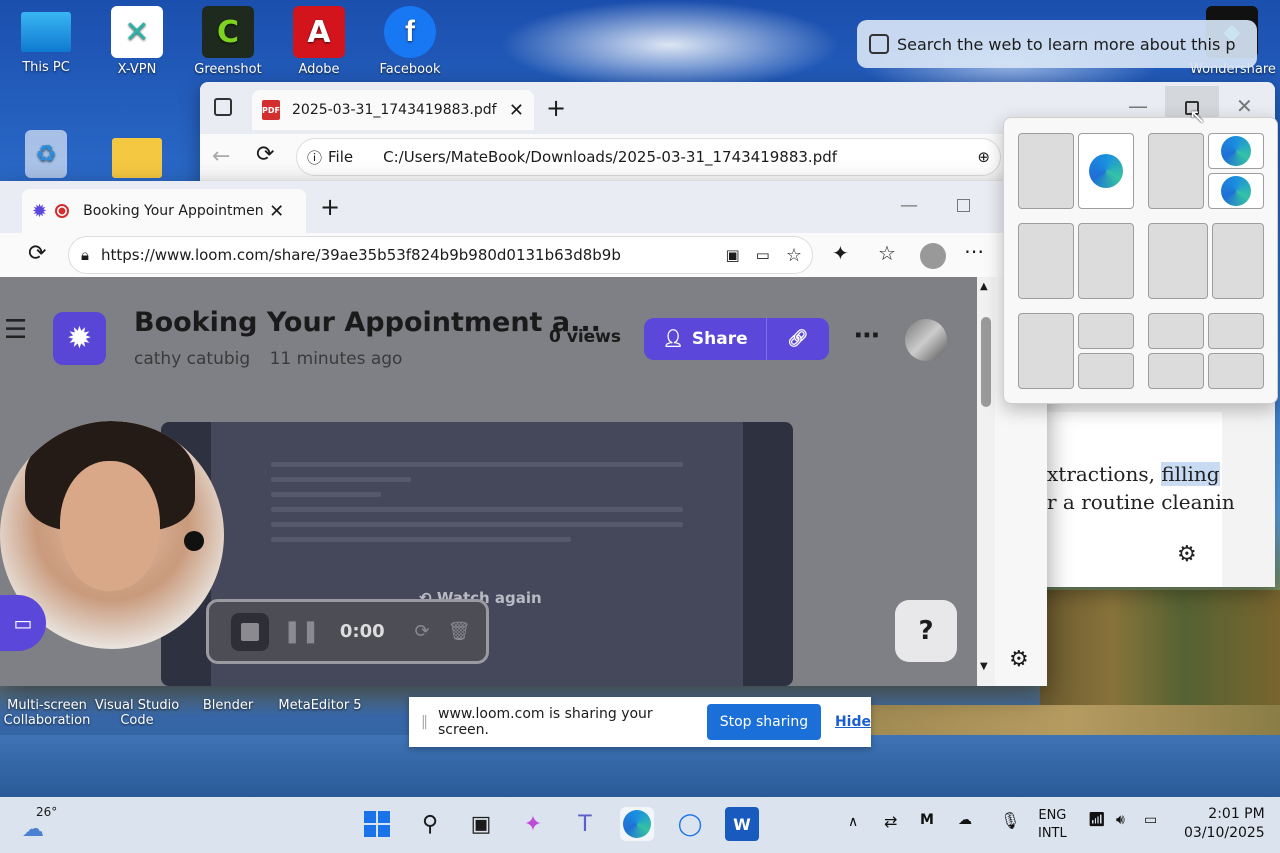  What do you see at coordinates (320, 705) in the screenshot?
I see `desktop-icon-metaeditor: MetaEditor 5` at bounding box center [320, 705].